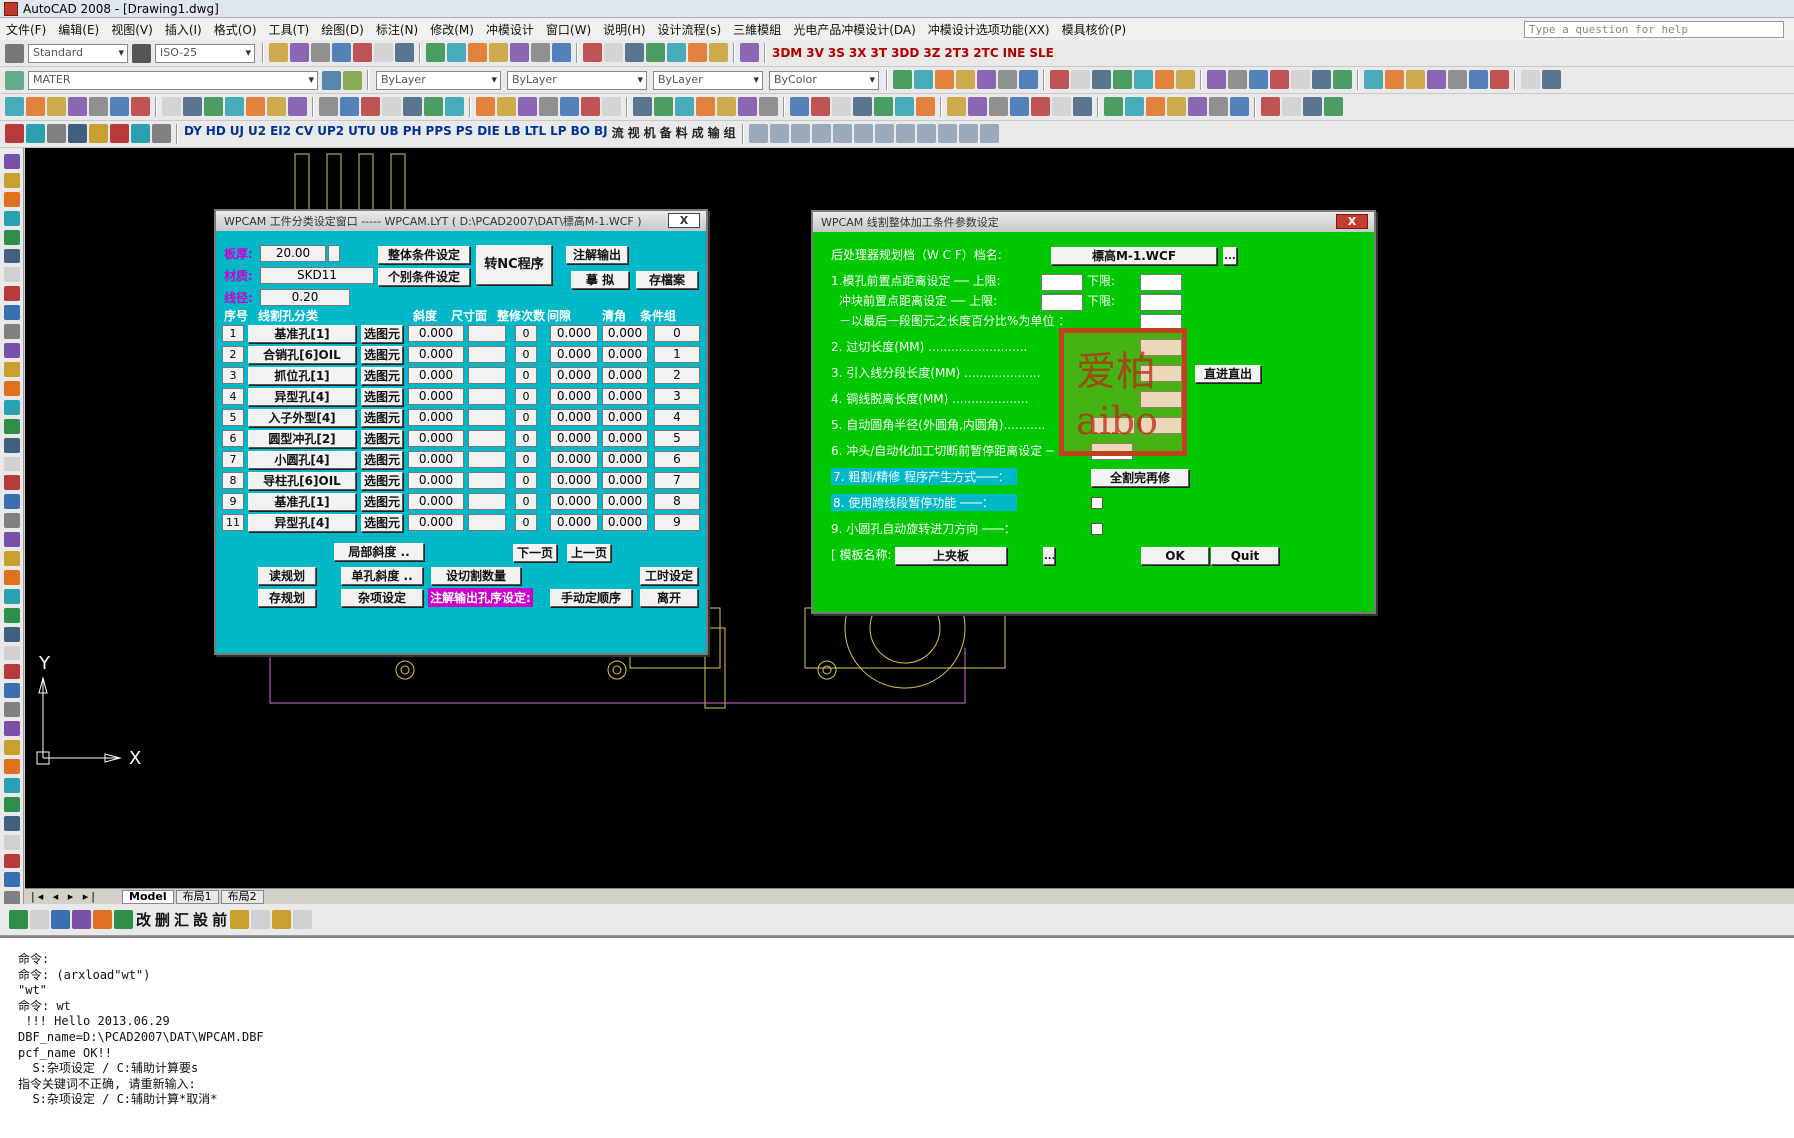 The width and height of the screenshot is (1794, 1138). I want to click on modify-tool-17-icon, so click(391, 106).